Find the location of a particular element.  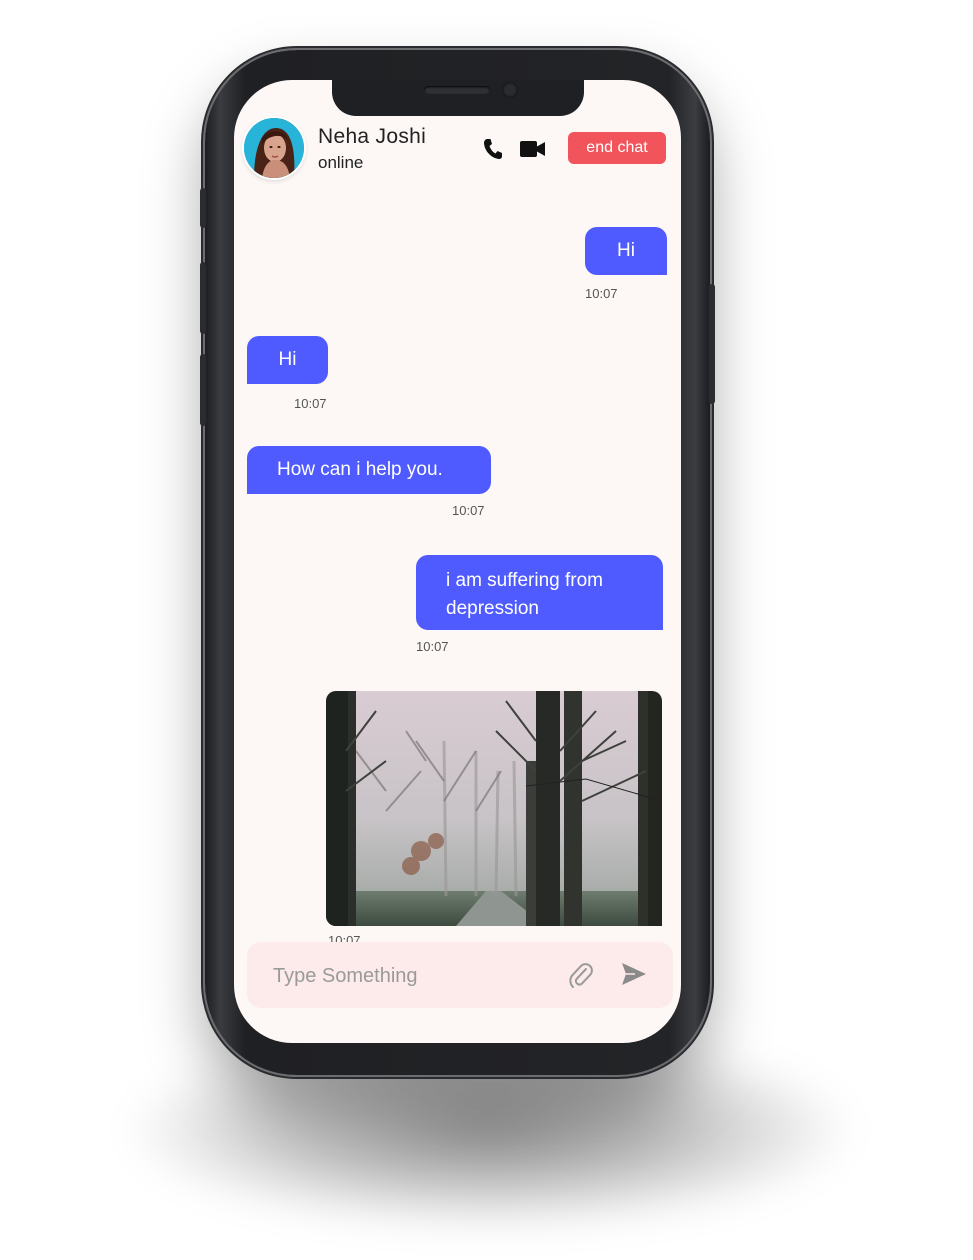

message-bubble-sent: Hi is located at coordinates (626, 251).